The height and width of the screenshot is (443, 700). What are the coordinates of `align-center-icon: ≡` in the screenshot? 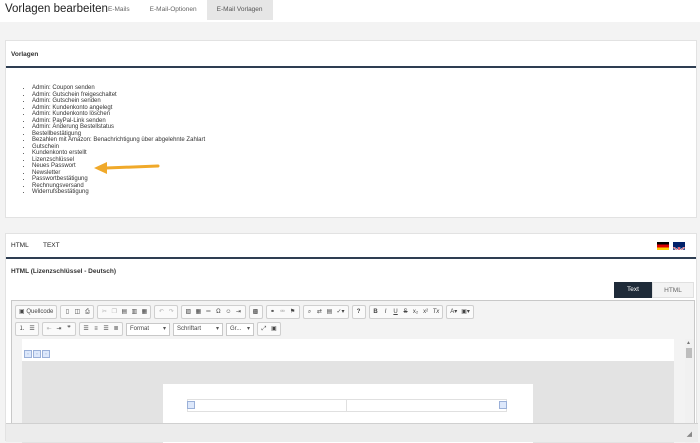 It's located at (96, 329).